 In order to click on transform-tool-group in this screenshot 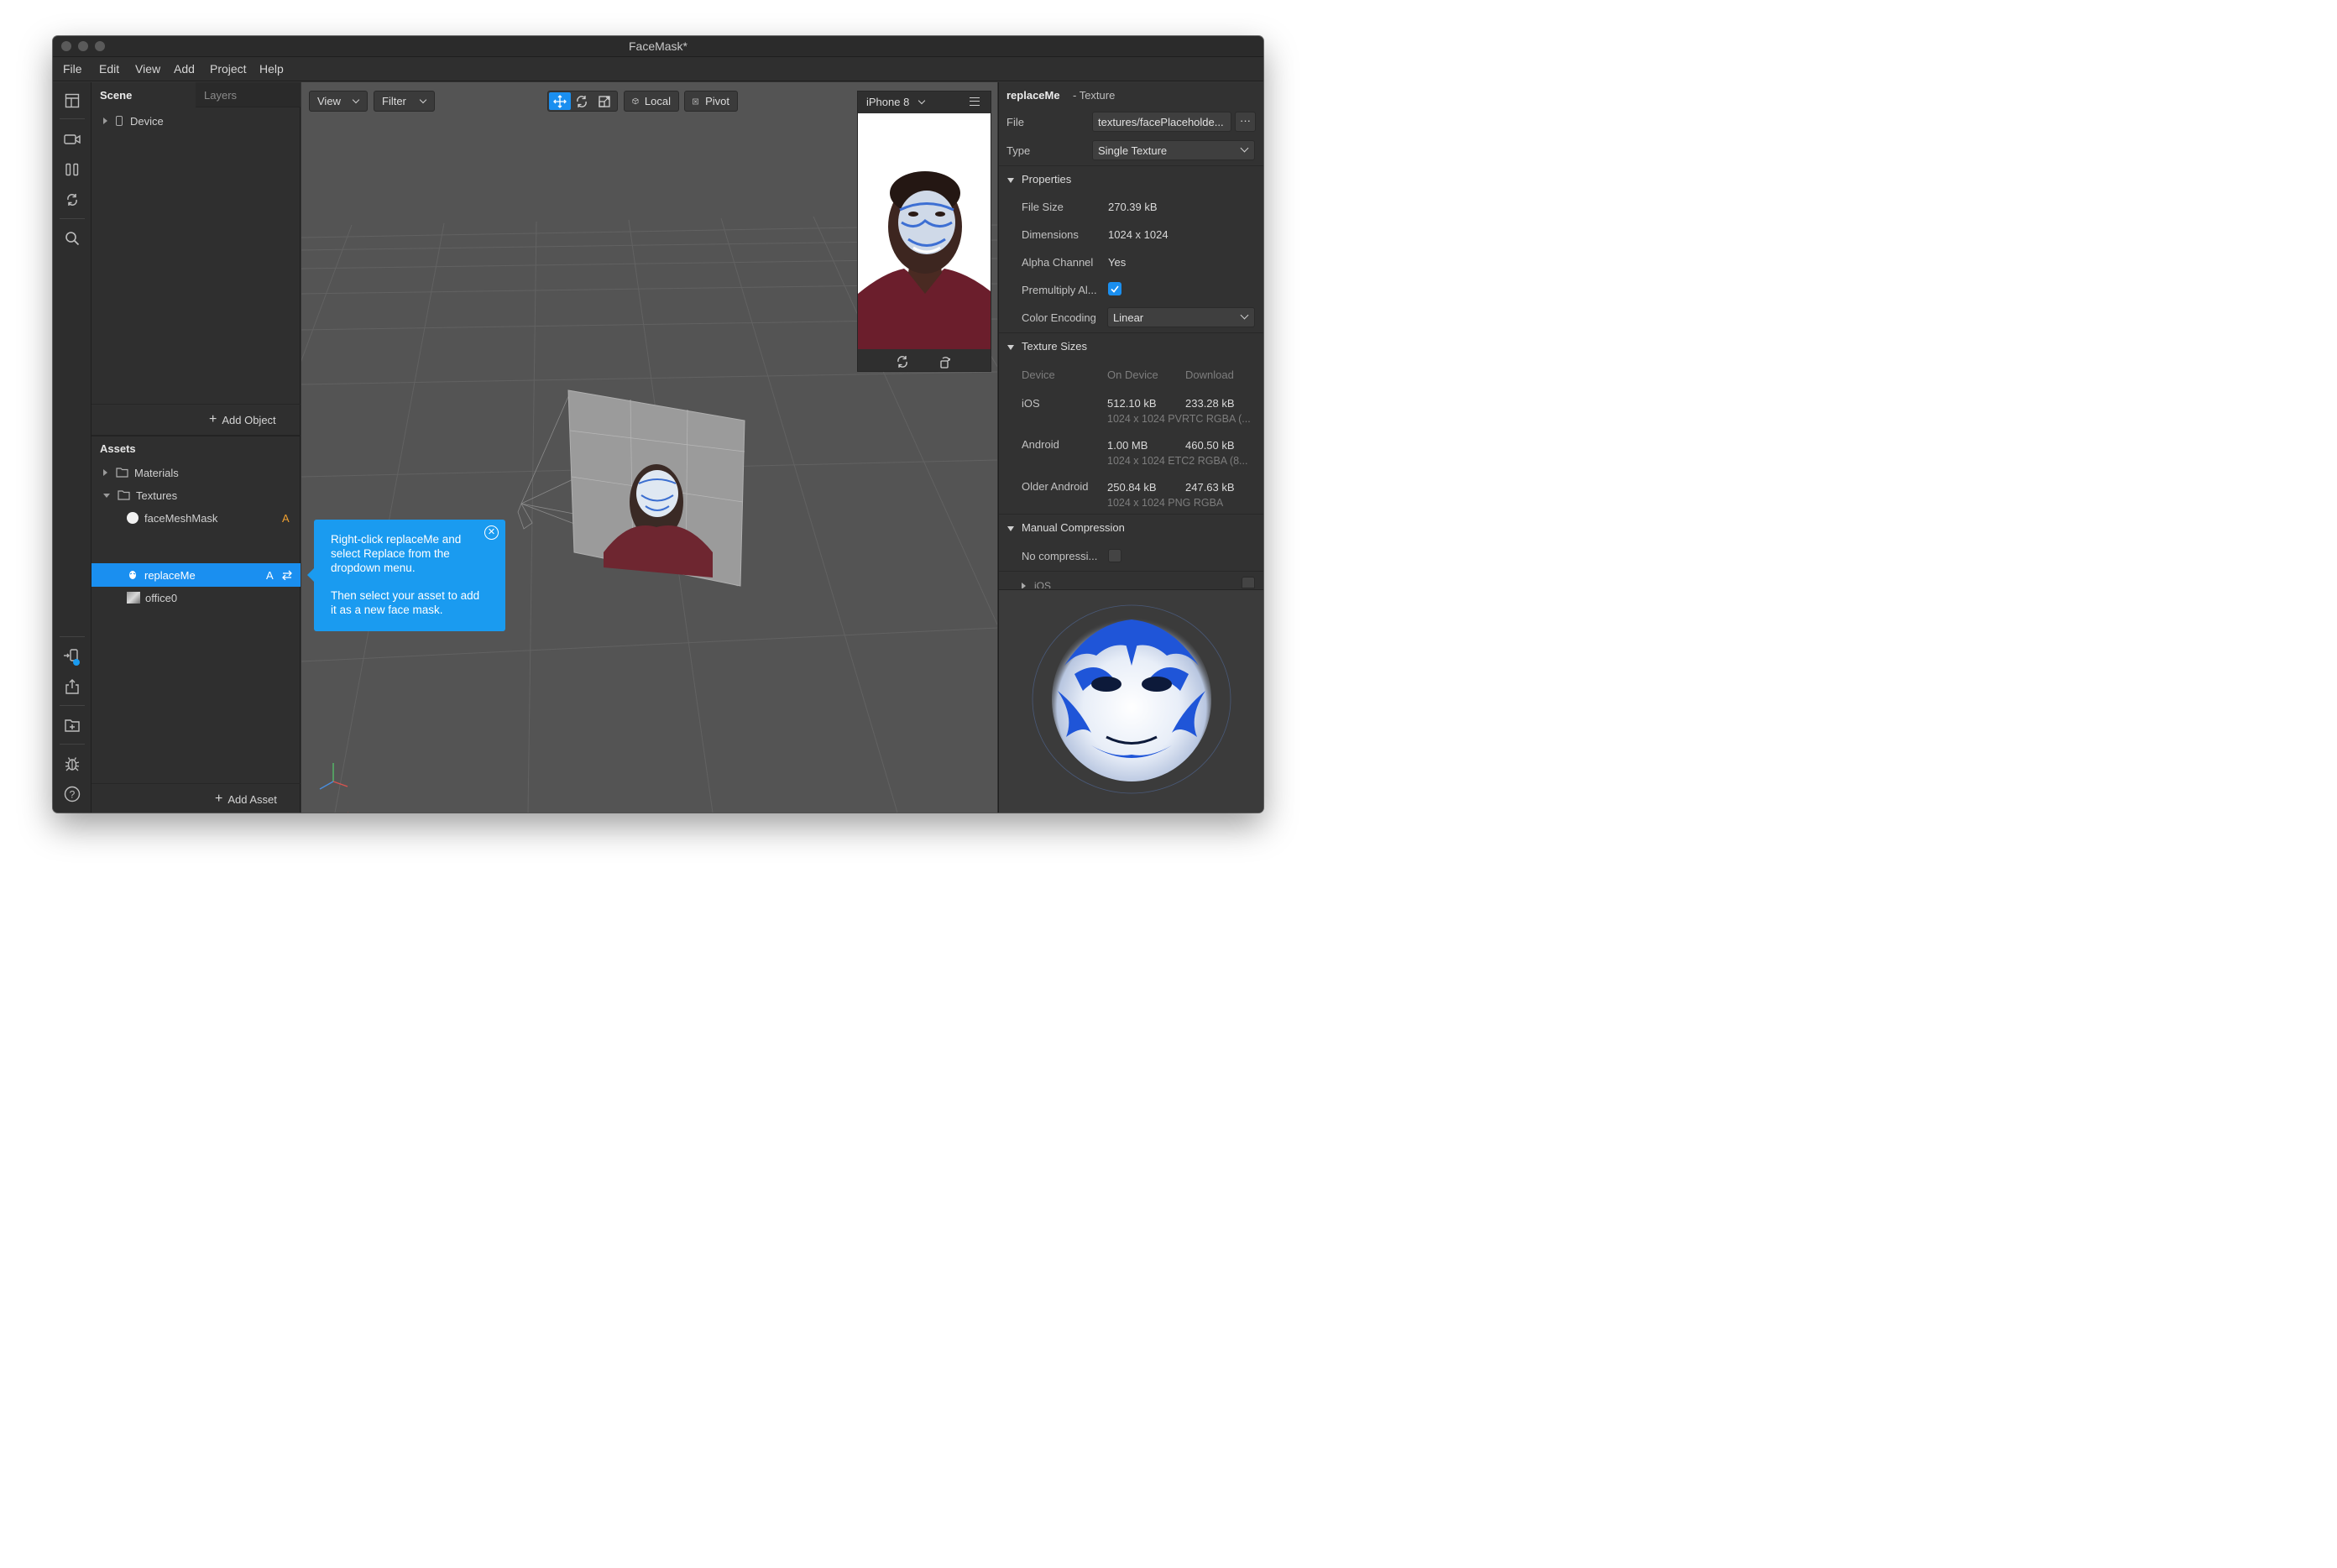, I will do `click(583, 101)`.